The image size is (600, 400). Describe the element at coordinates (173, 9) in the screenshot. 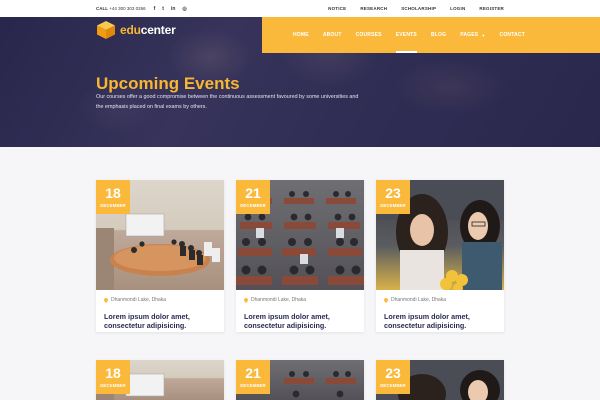

I see `linkedin-icon: in` at that location.